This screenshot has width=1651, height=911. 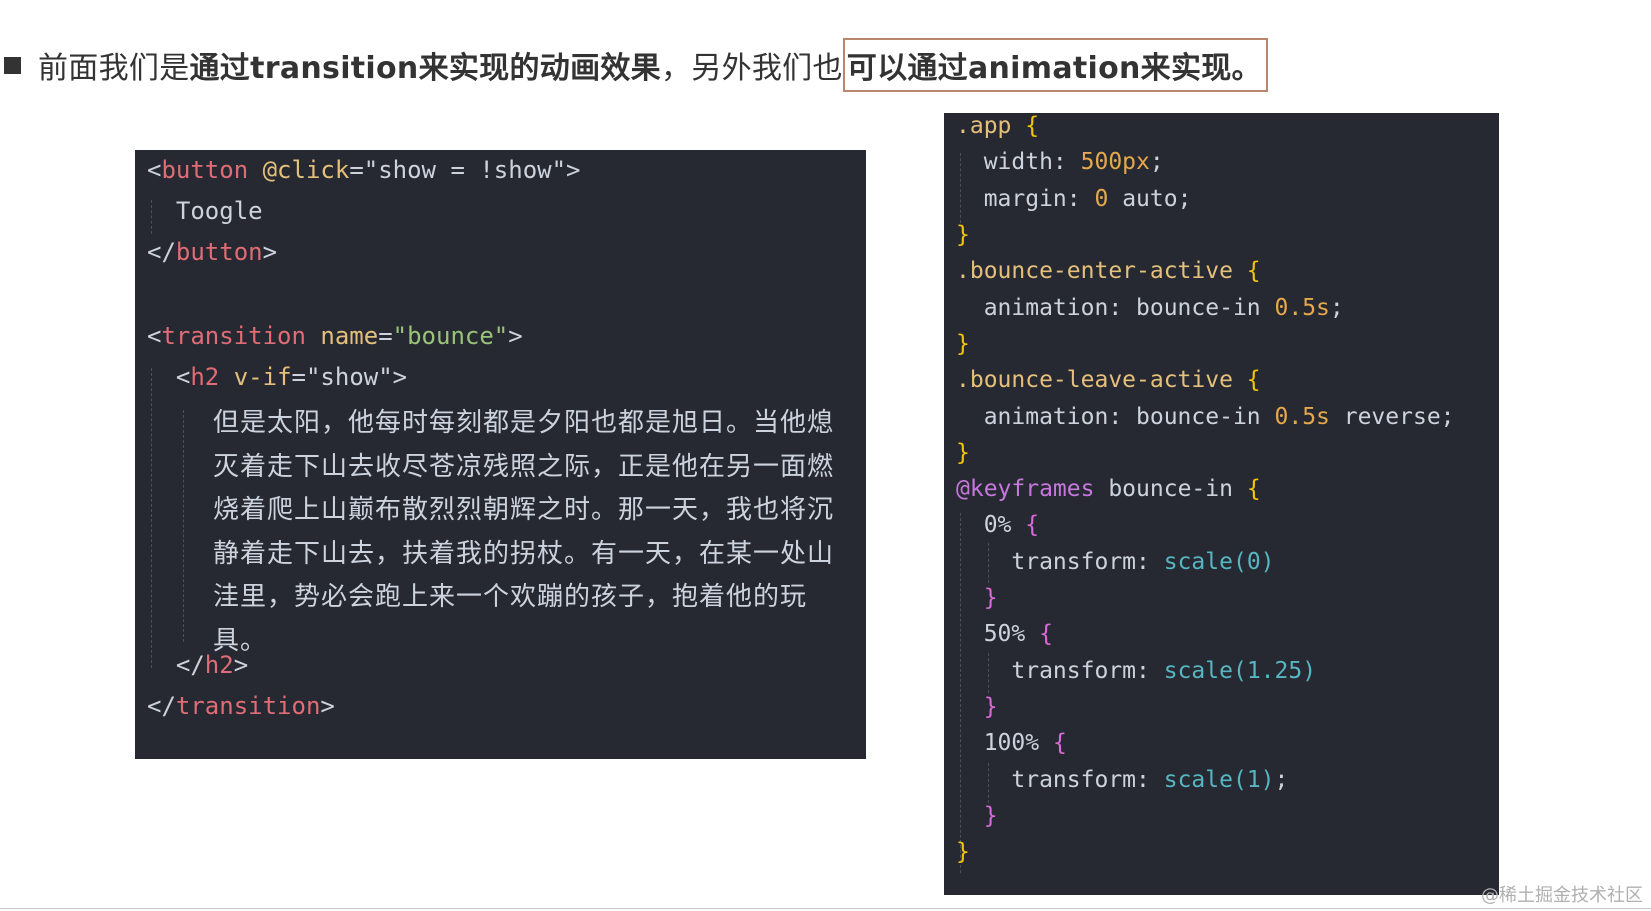 What do you see at coordinates (364, 170) in the screenshot?
I see `code-line: <button @click="show = !show">` at bounding box center [364, 170].